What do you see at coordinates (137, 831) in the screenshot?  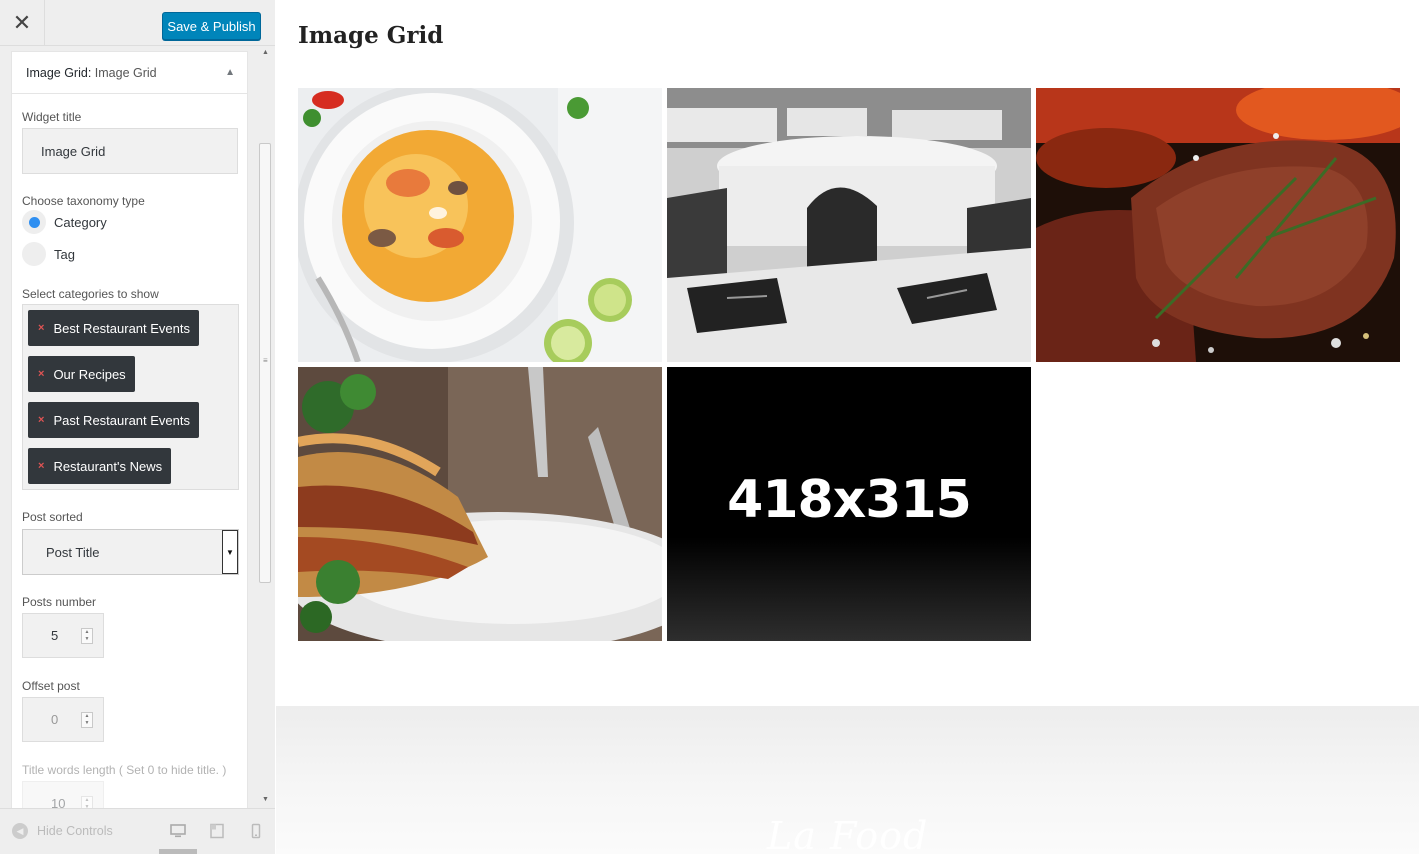 I see `sidebar-footer: ◀ Hide Controls` at bounding box center [137, 831].